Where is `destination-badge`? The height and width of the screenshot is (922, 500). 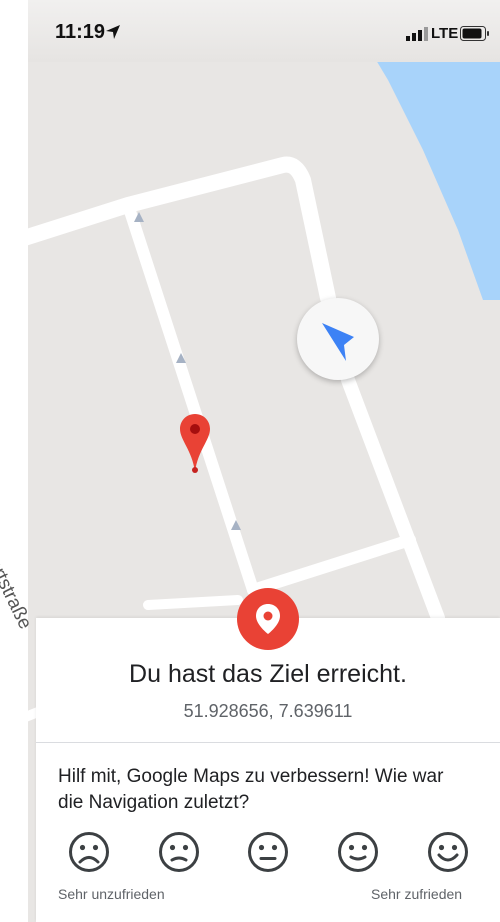 destination-badge is located at coordinates (268, 619).